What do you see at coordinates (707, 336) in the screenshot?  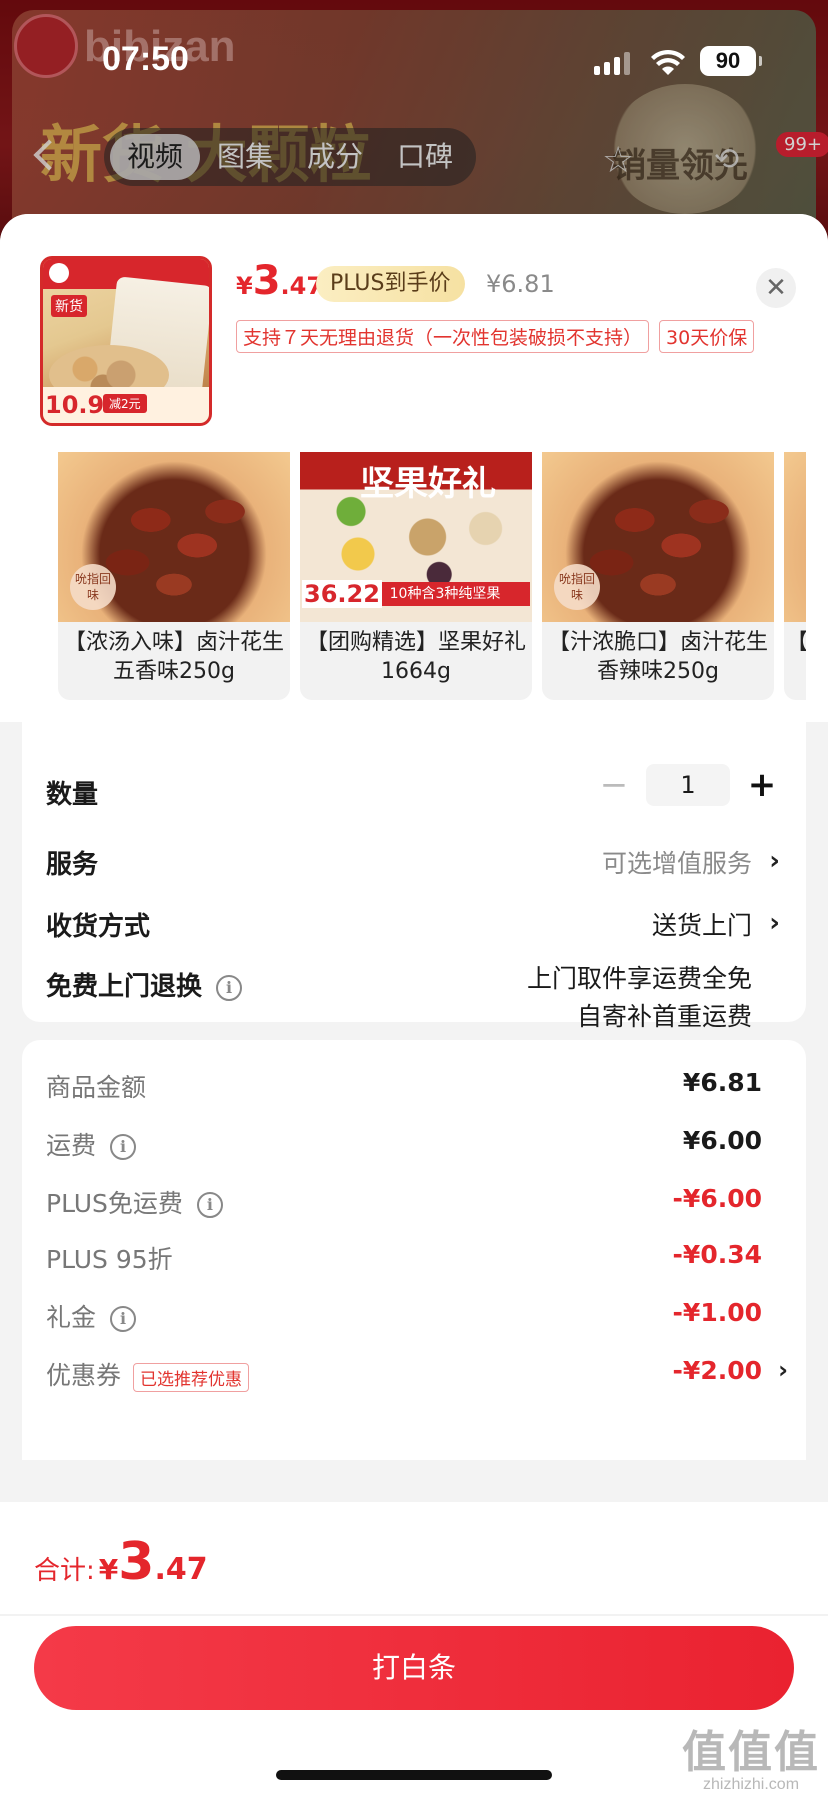 I see `price-protect-tag: 30天价保` at bounding box center [707, 336].